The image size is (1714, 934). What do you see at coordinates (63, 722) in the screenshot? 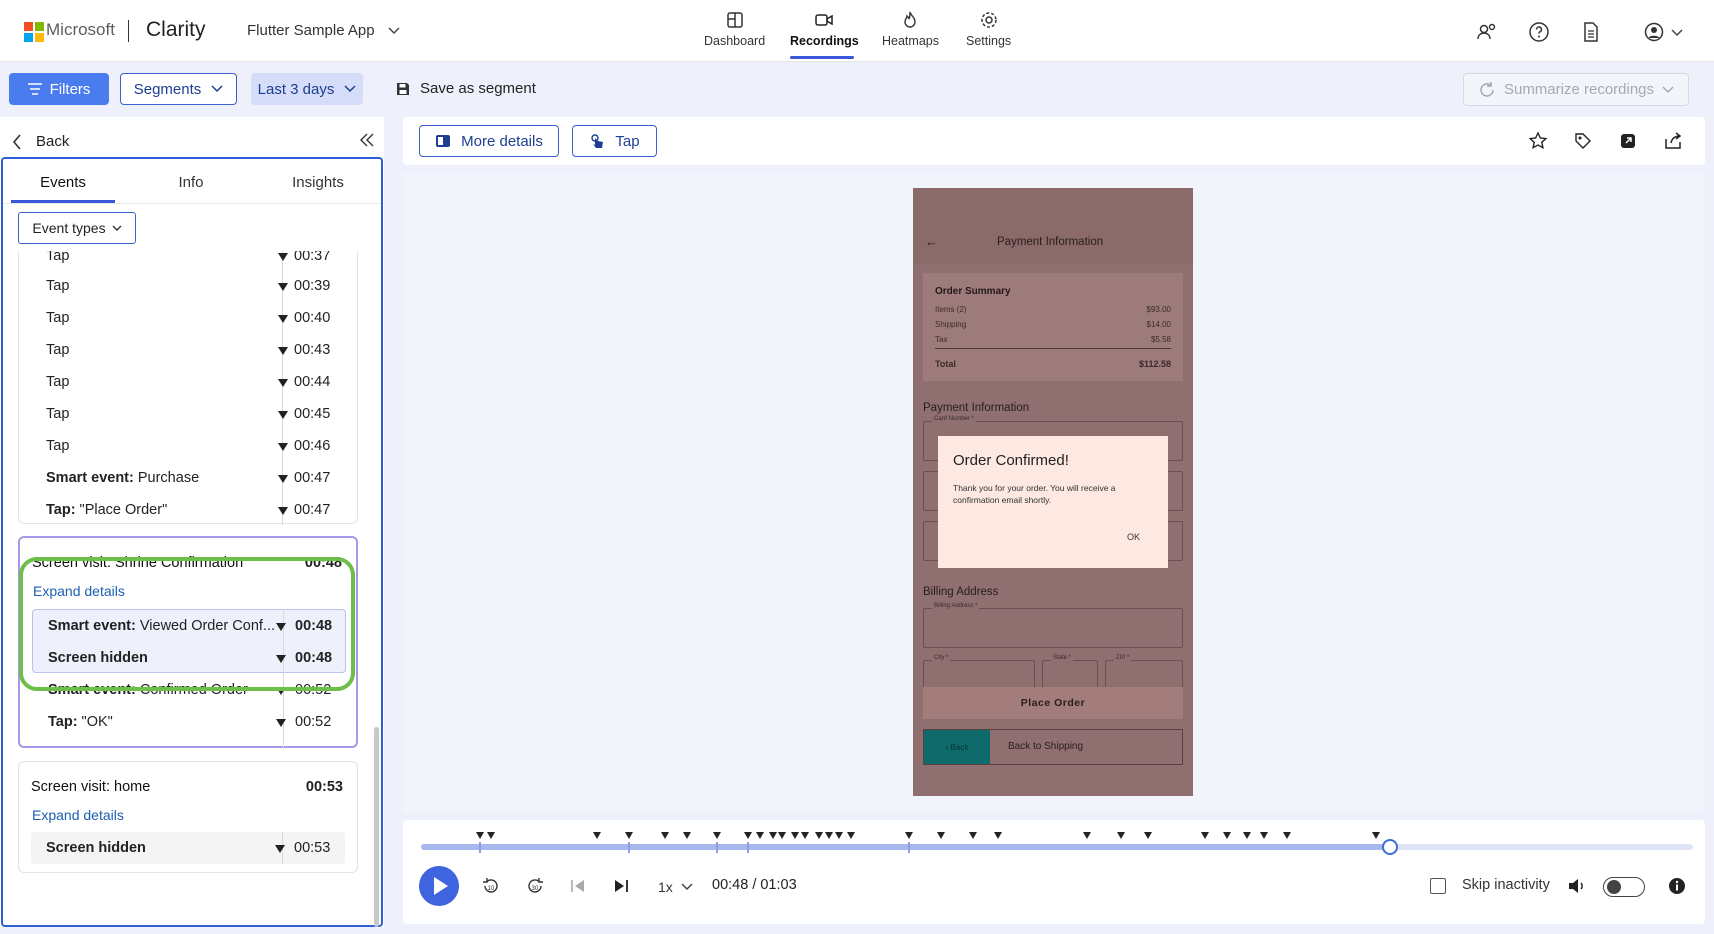
I see `event-type: Tap:` at bounding box center [63, 722].